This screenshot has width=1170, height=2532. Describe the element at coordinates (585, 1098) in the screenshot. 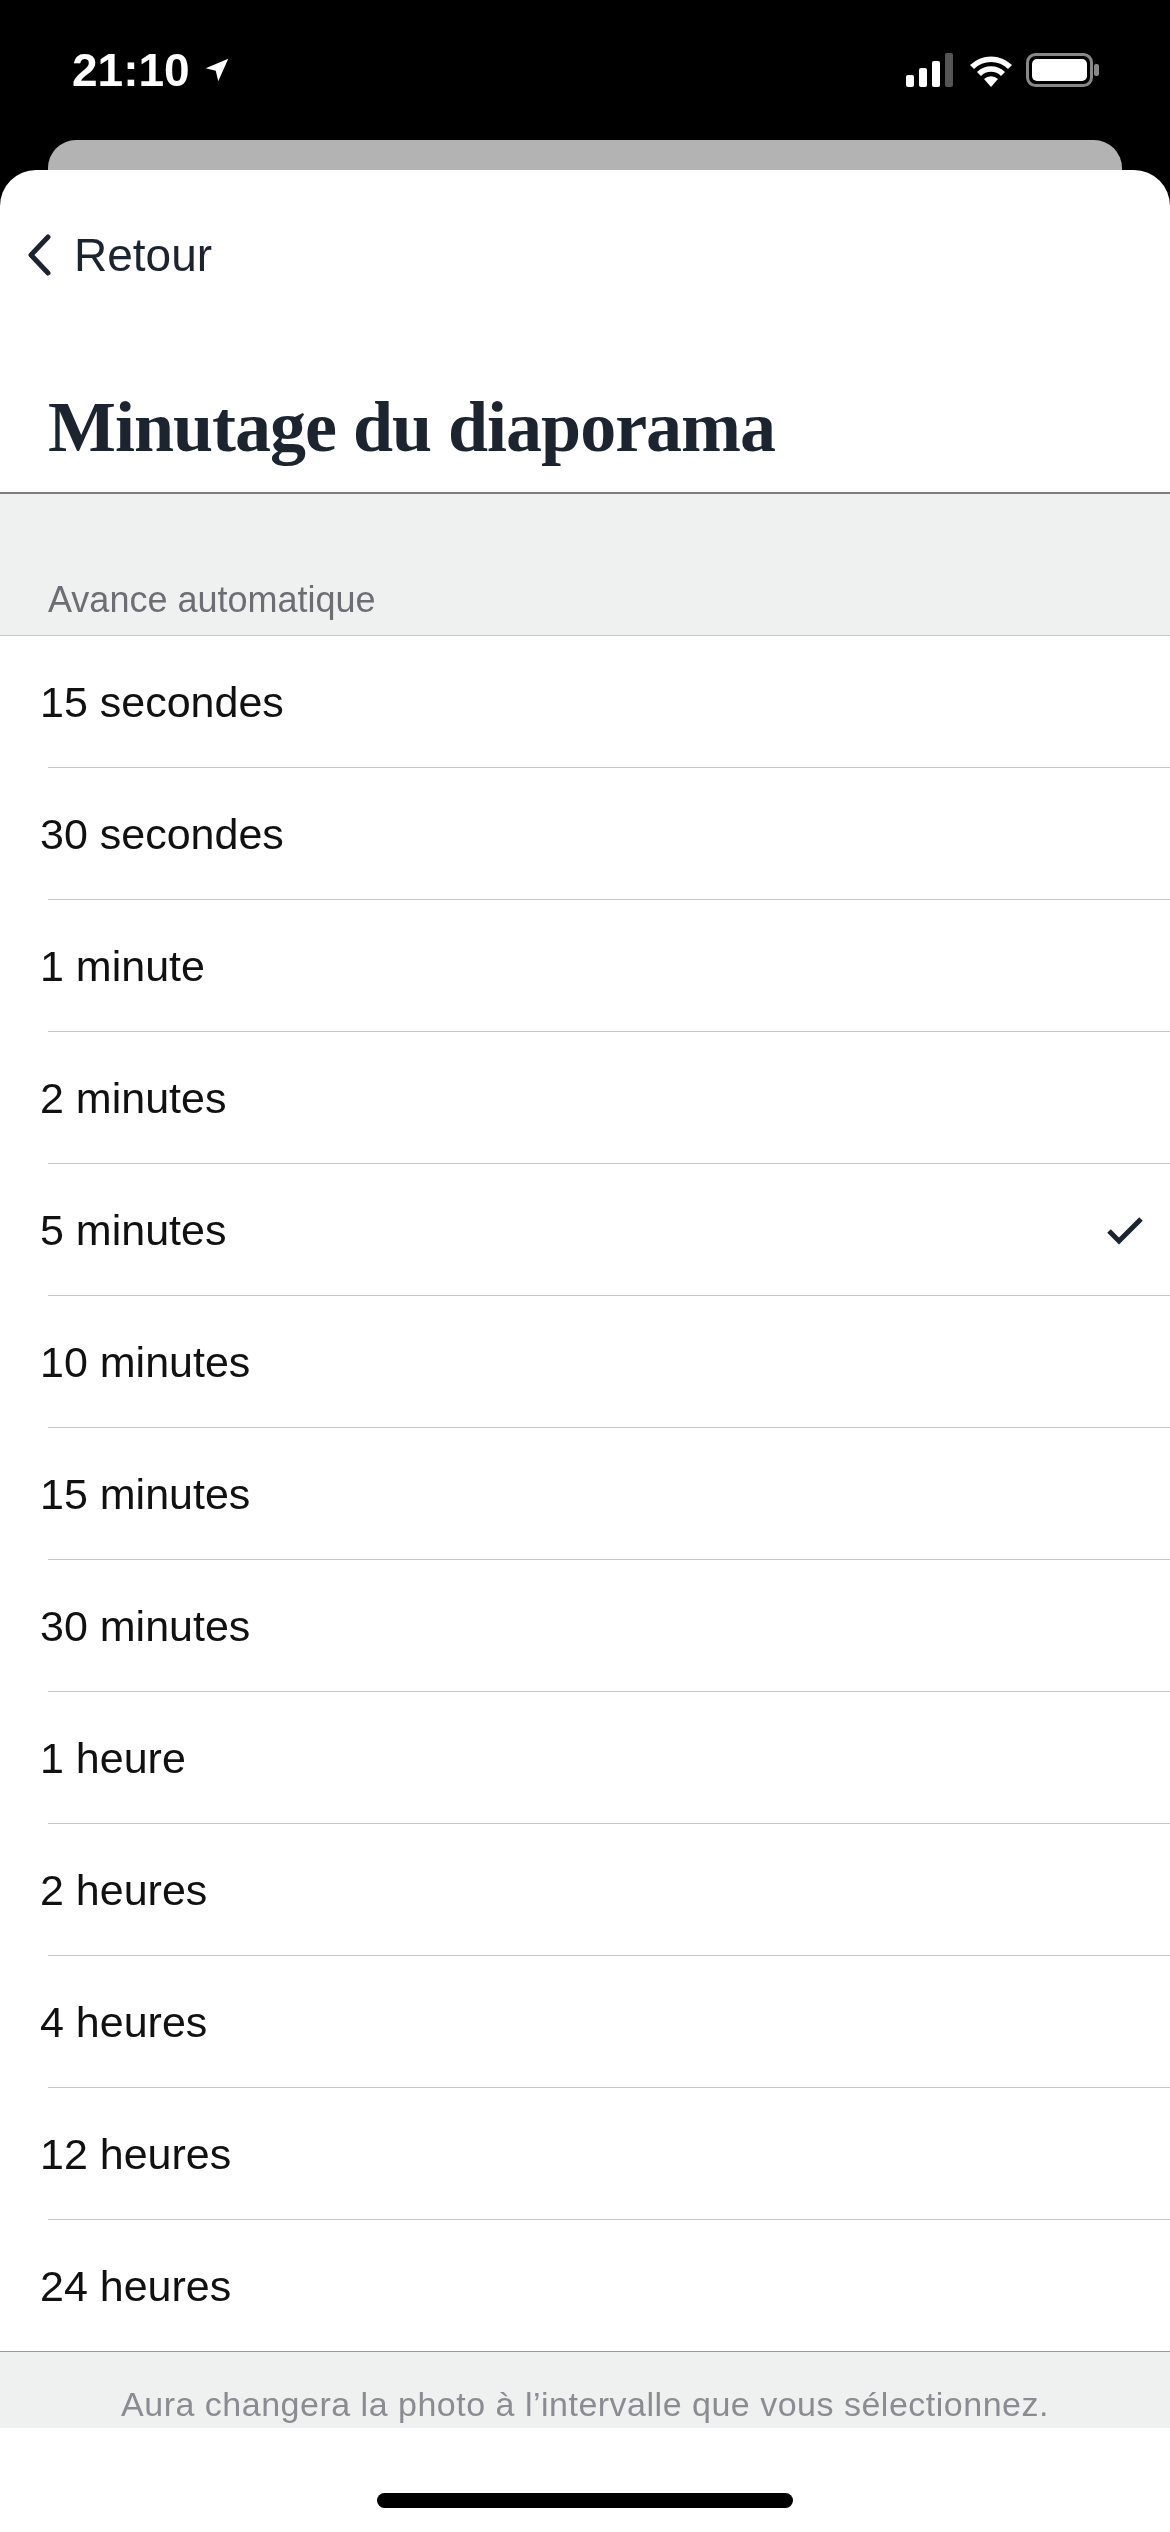

I see `option-row: 2 minutes` at that location.